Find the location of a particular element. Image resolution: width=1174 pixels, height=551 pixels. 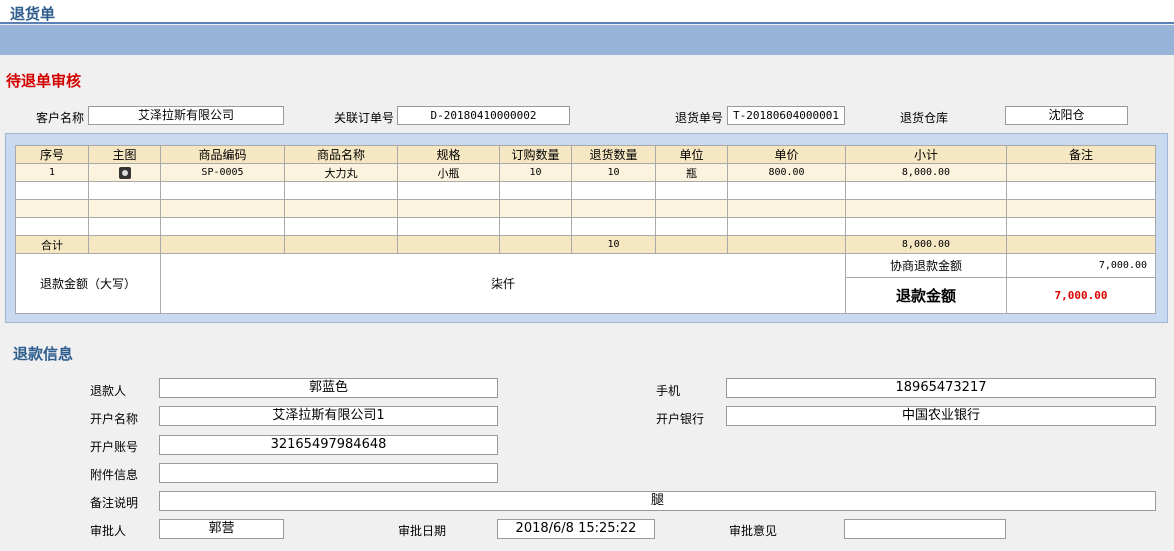

remark-label: 备注说明 is located at coordinates (114, 503).